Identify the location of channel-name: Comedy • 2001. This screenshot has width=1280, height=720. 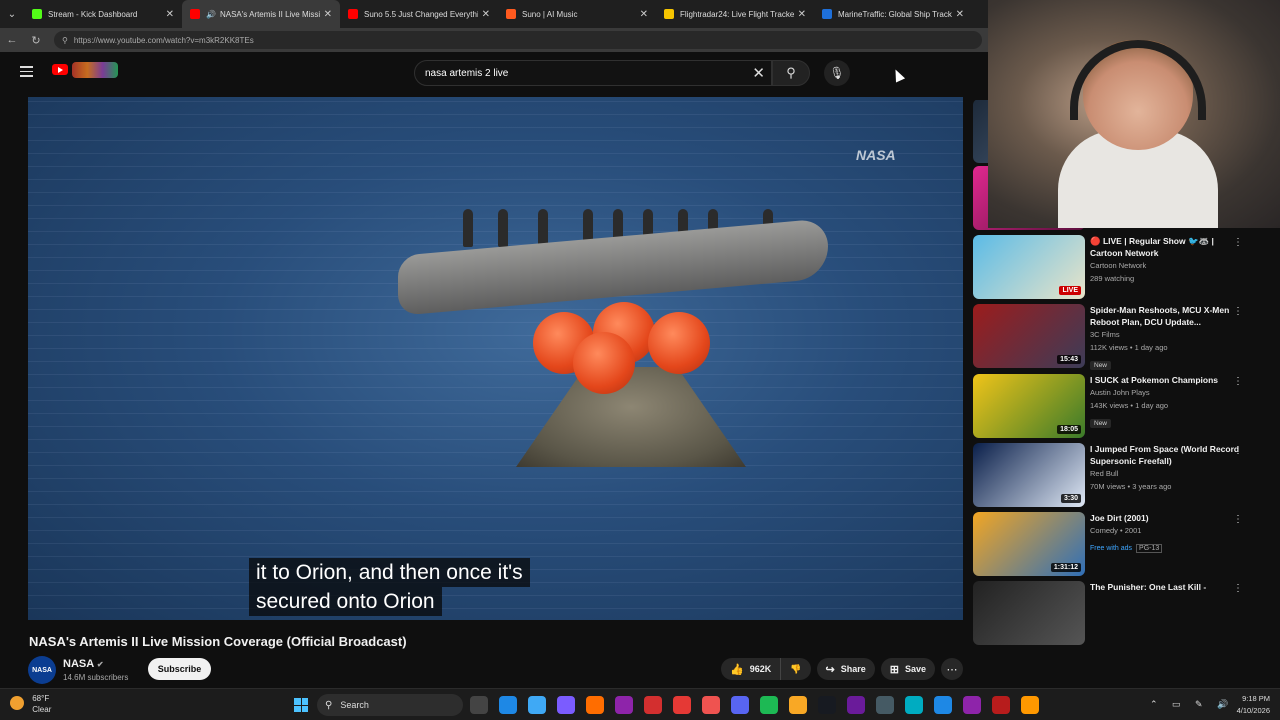
(1165, 530).